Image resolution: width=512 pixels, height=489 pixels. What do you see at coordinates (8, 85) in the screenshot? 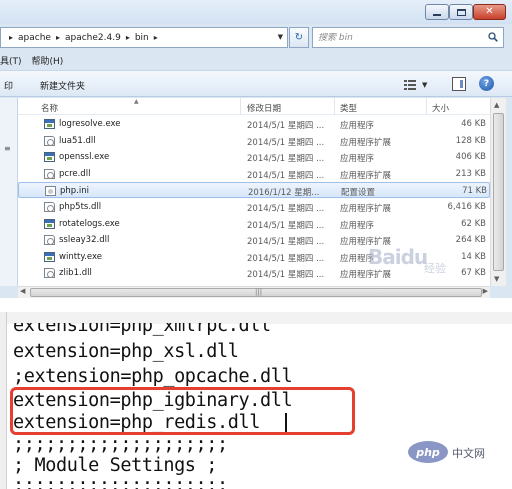
I see `toolbar-print-button: 印` at bounding box center [8, 85].